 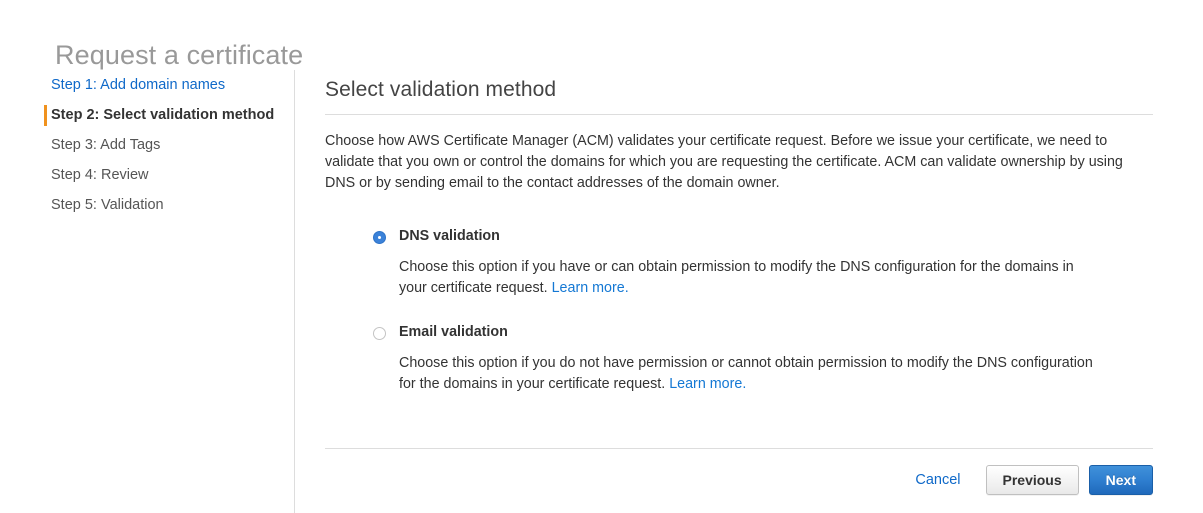 I want to click on sidebar-item-step-4: Step 4: Review, so click(x=147, y=175).